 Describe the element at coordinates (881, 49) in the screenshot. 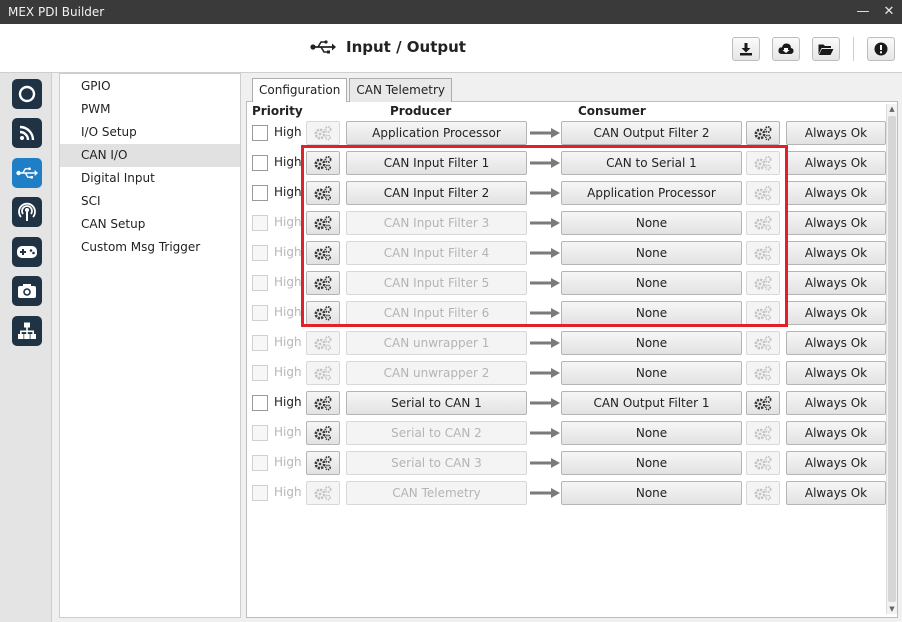

I see `info-button` at that location.